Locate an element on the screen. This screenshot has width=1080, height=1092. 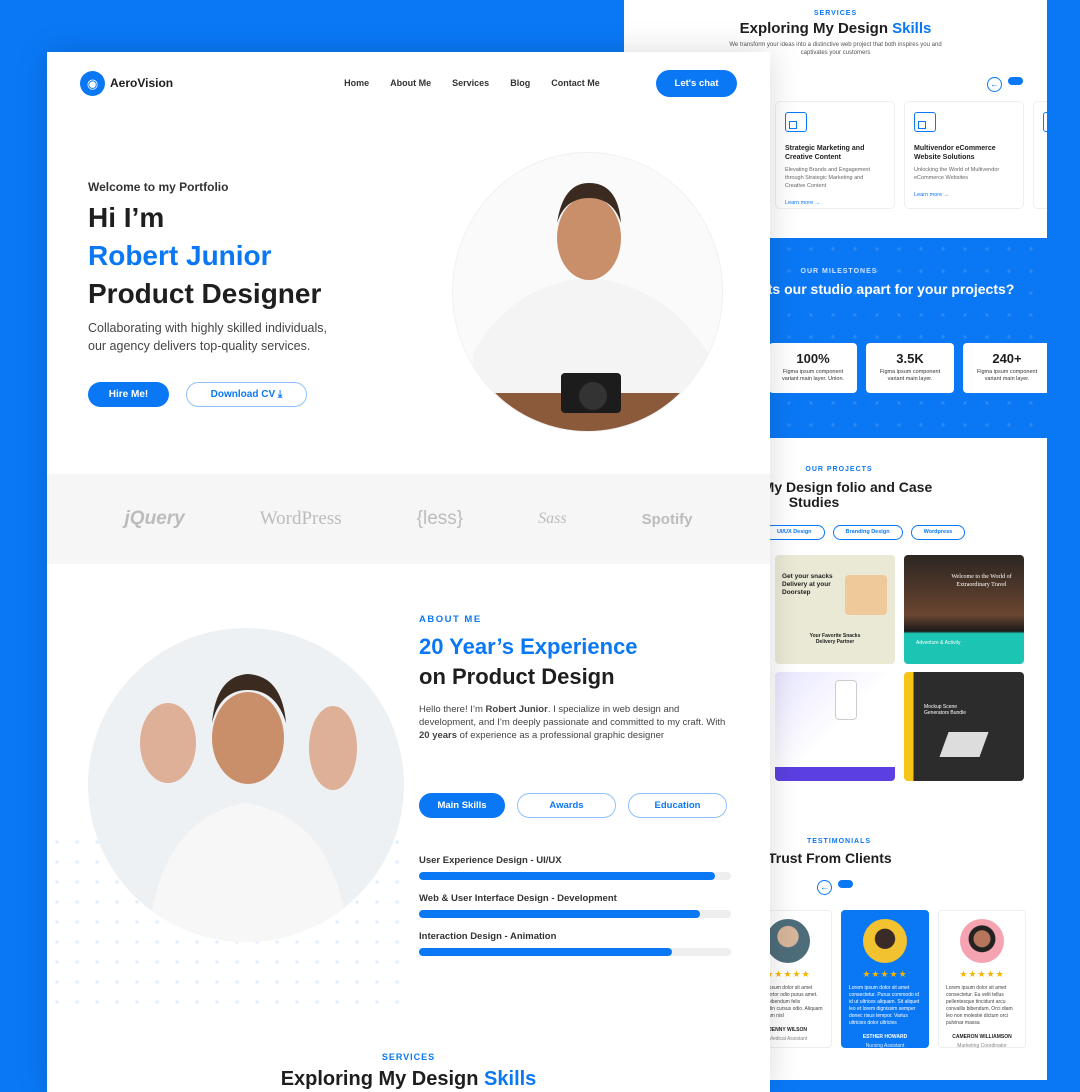
skill-tabs: Main Skills Awards Education is located at coordinates (576, 805).